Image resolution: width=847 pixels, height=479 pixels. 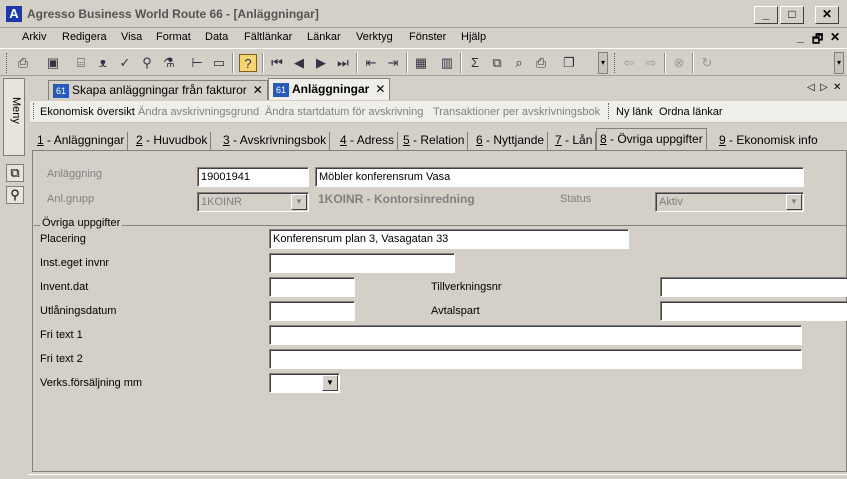 What do you see at coordinates (475, 63) in the screenshot?
I see `sum-icon: Σ` at bounding box center [475, 63].